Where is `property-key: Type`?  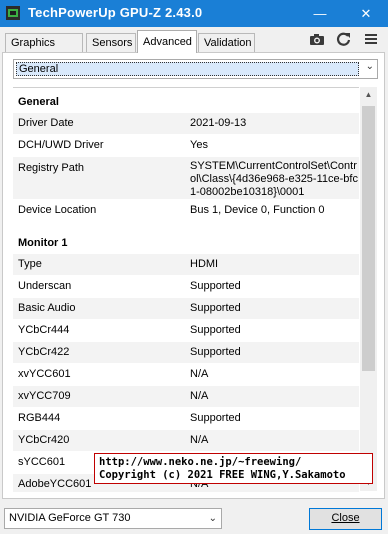
property-key: Type is located at coordinates (30, 264).